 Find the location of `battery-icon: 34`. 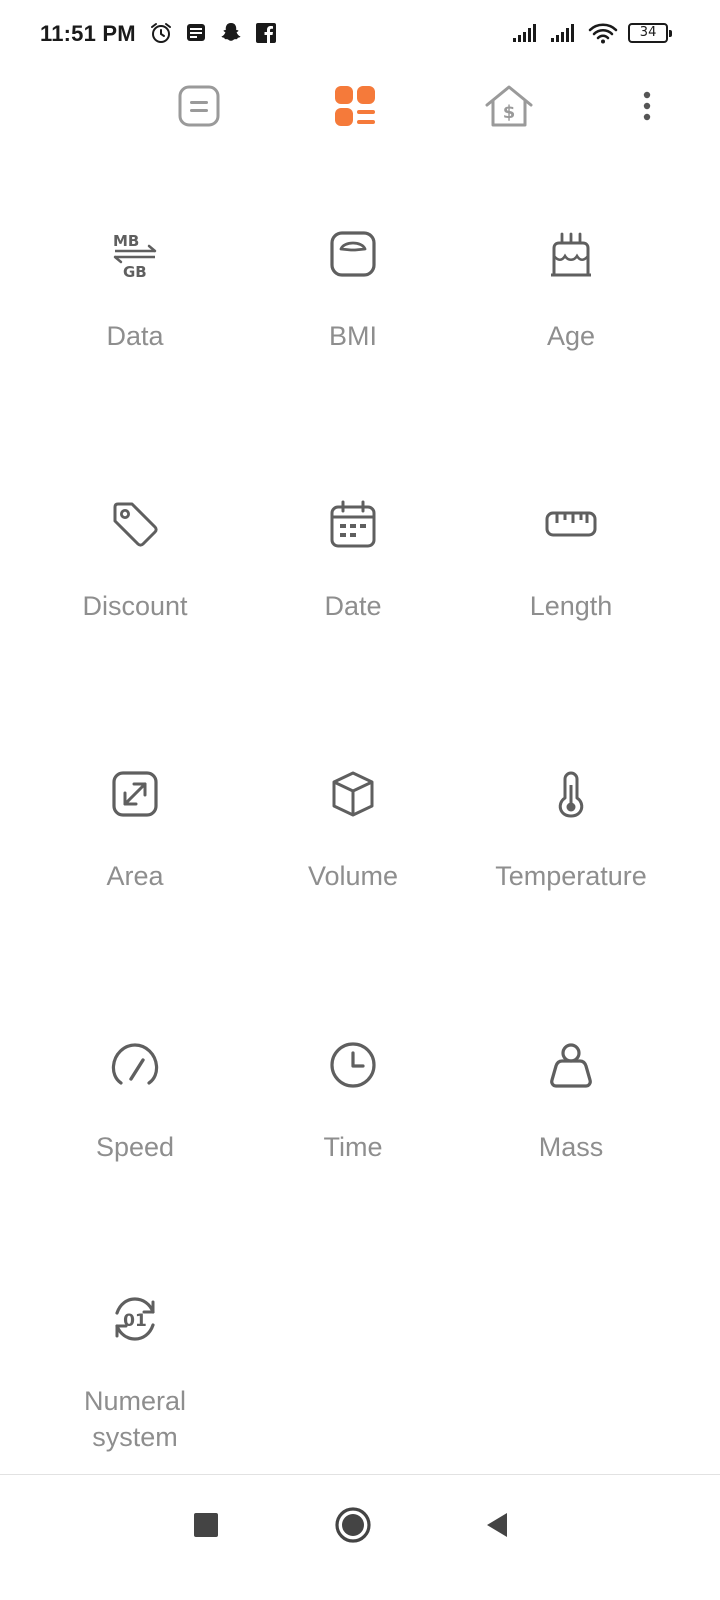

battery-icon: 34 is located at coordinates (650, 33).